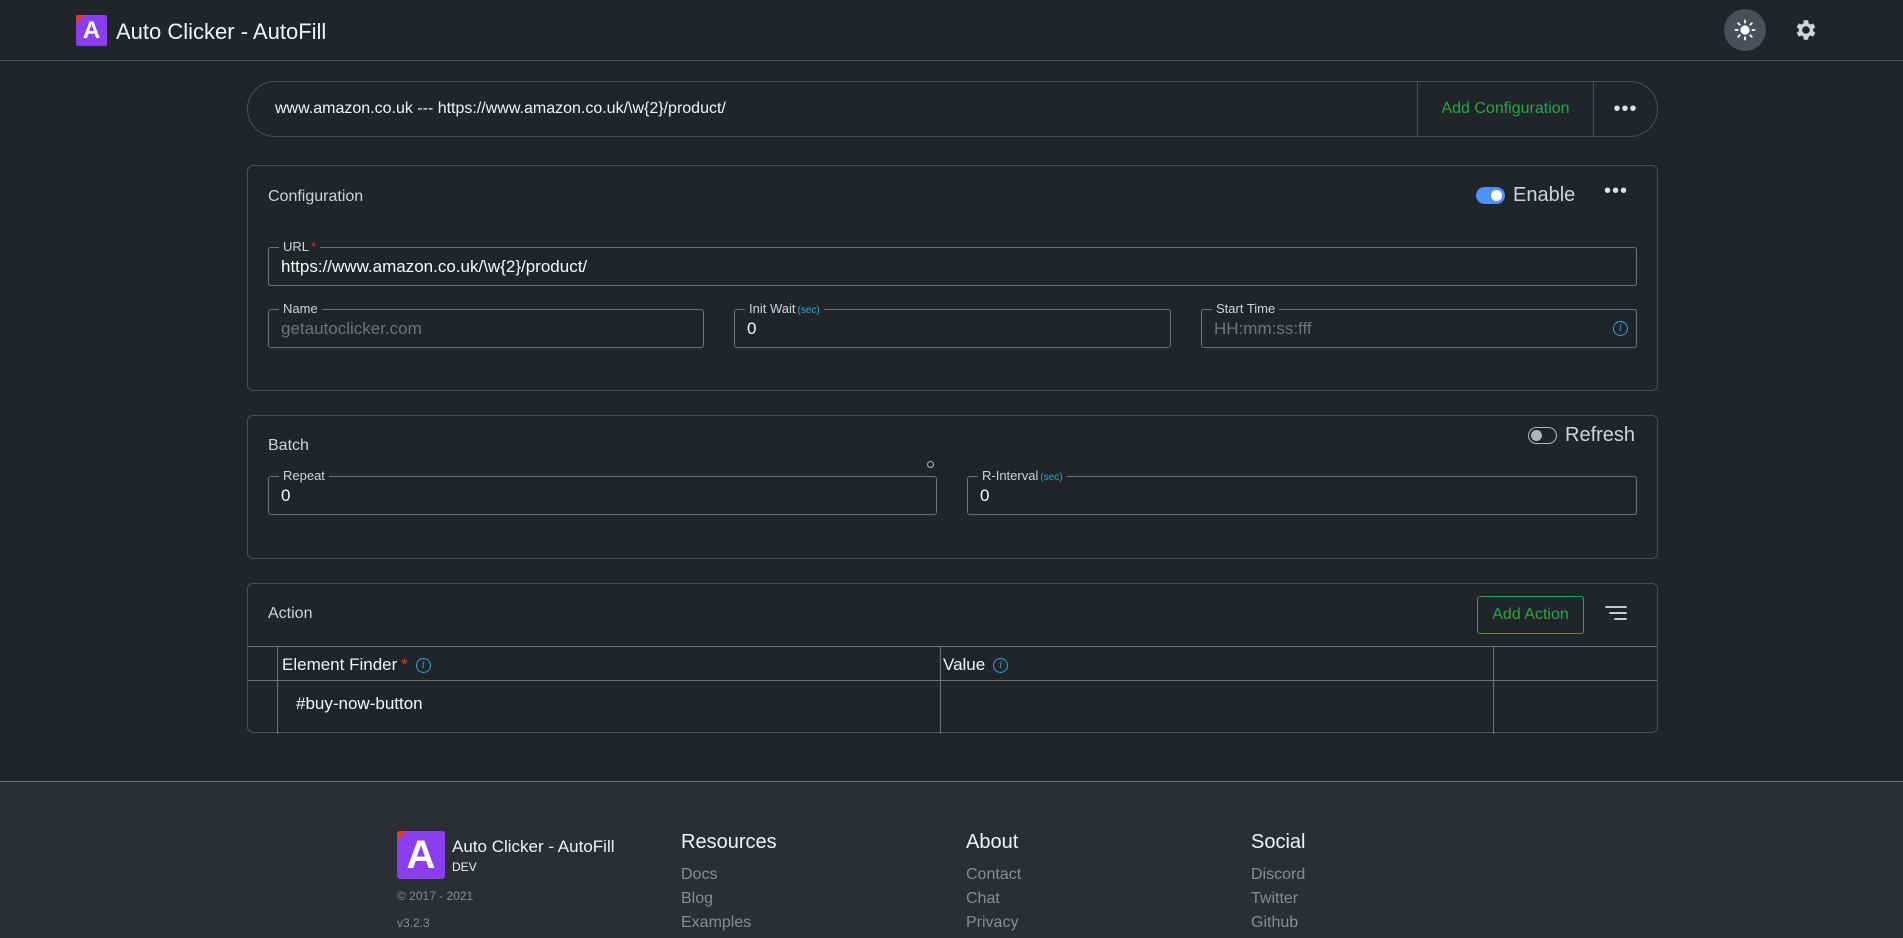  Describe the element at coordinates (992, 842) in the screenshot. I see `footer-about-heading: About` at that location.